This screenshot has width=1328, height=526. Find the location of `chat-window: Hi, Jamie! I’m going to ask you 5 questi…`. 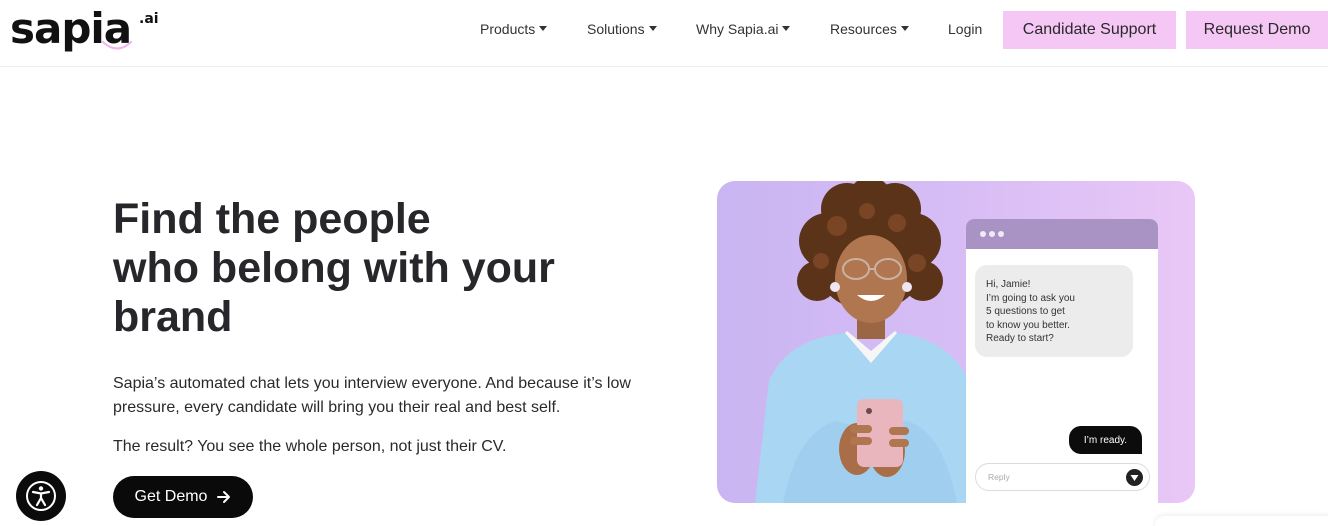

chat-window: Hi, Jamie! I’m going to ask you 5 questi… is located at coordinates (1062, 361).